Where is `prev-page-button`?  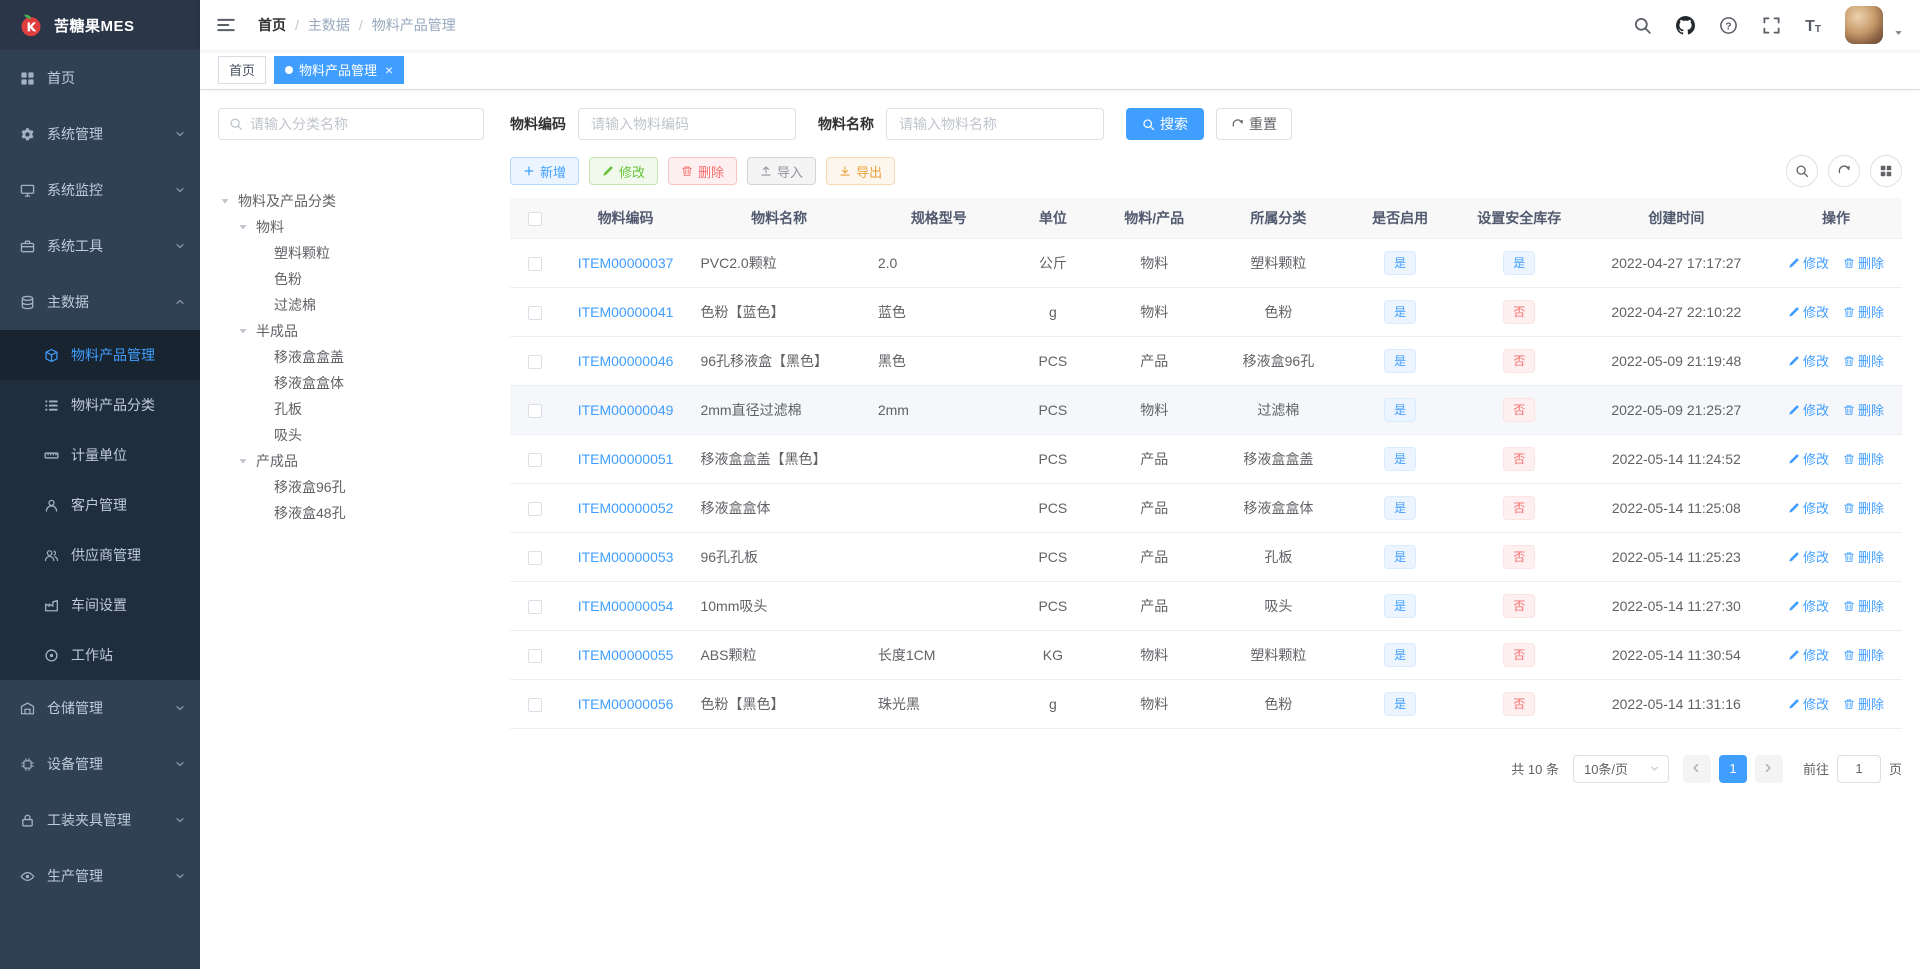 prev-page-button is located at coordinates (1696, 768).